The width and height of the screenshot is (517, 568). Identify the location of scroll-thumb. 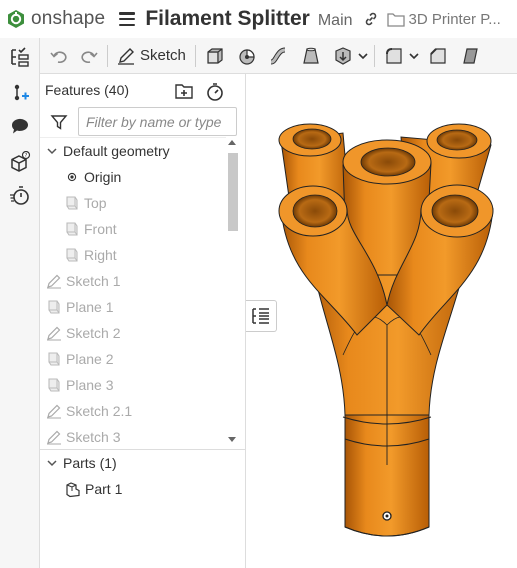
(233, 192).